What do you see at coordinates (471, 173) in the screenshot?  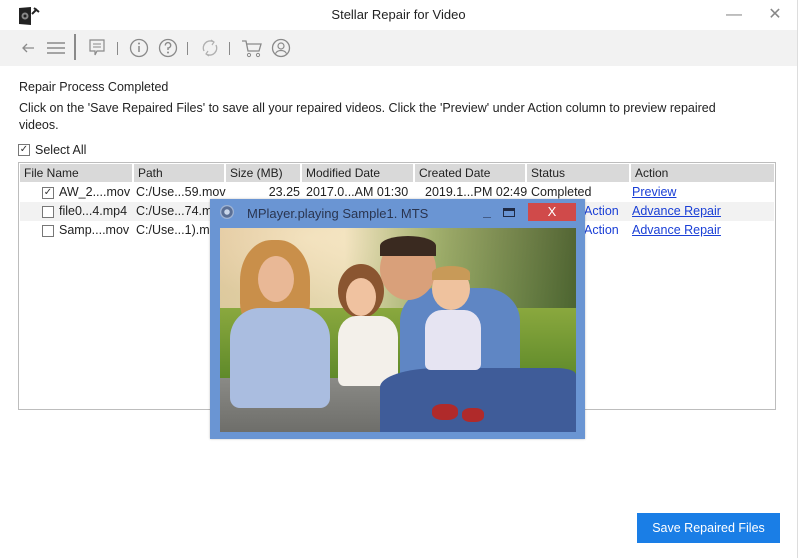 I see `column-header-created-date: Created Date` at bounding box center [471, 173].